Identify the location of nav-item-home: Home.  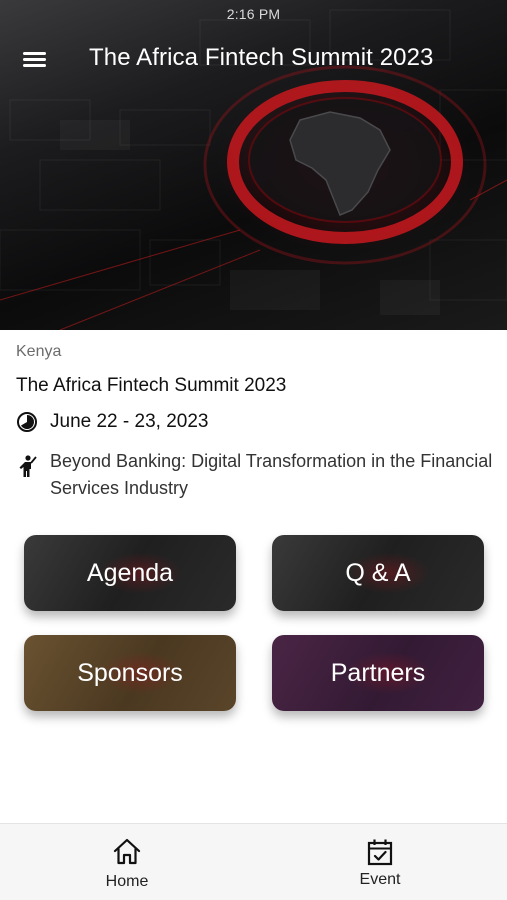
(127, 863).